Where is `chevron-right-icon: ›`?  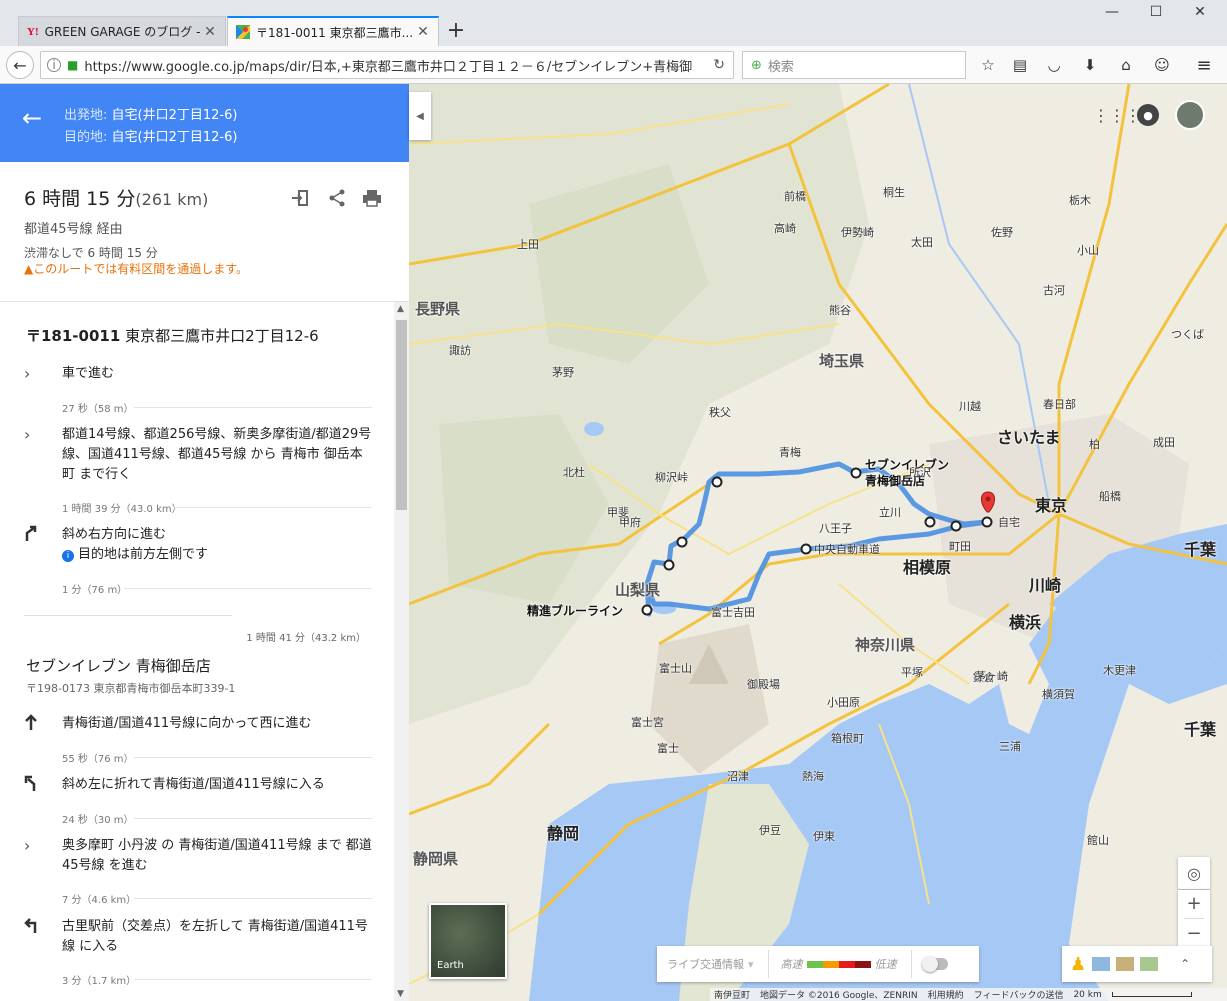 chevron-right-icon: › is located at coordinates (27, 373).